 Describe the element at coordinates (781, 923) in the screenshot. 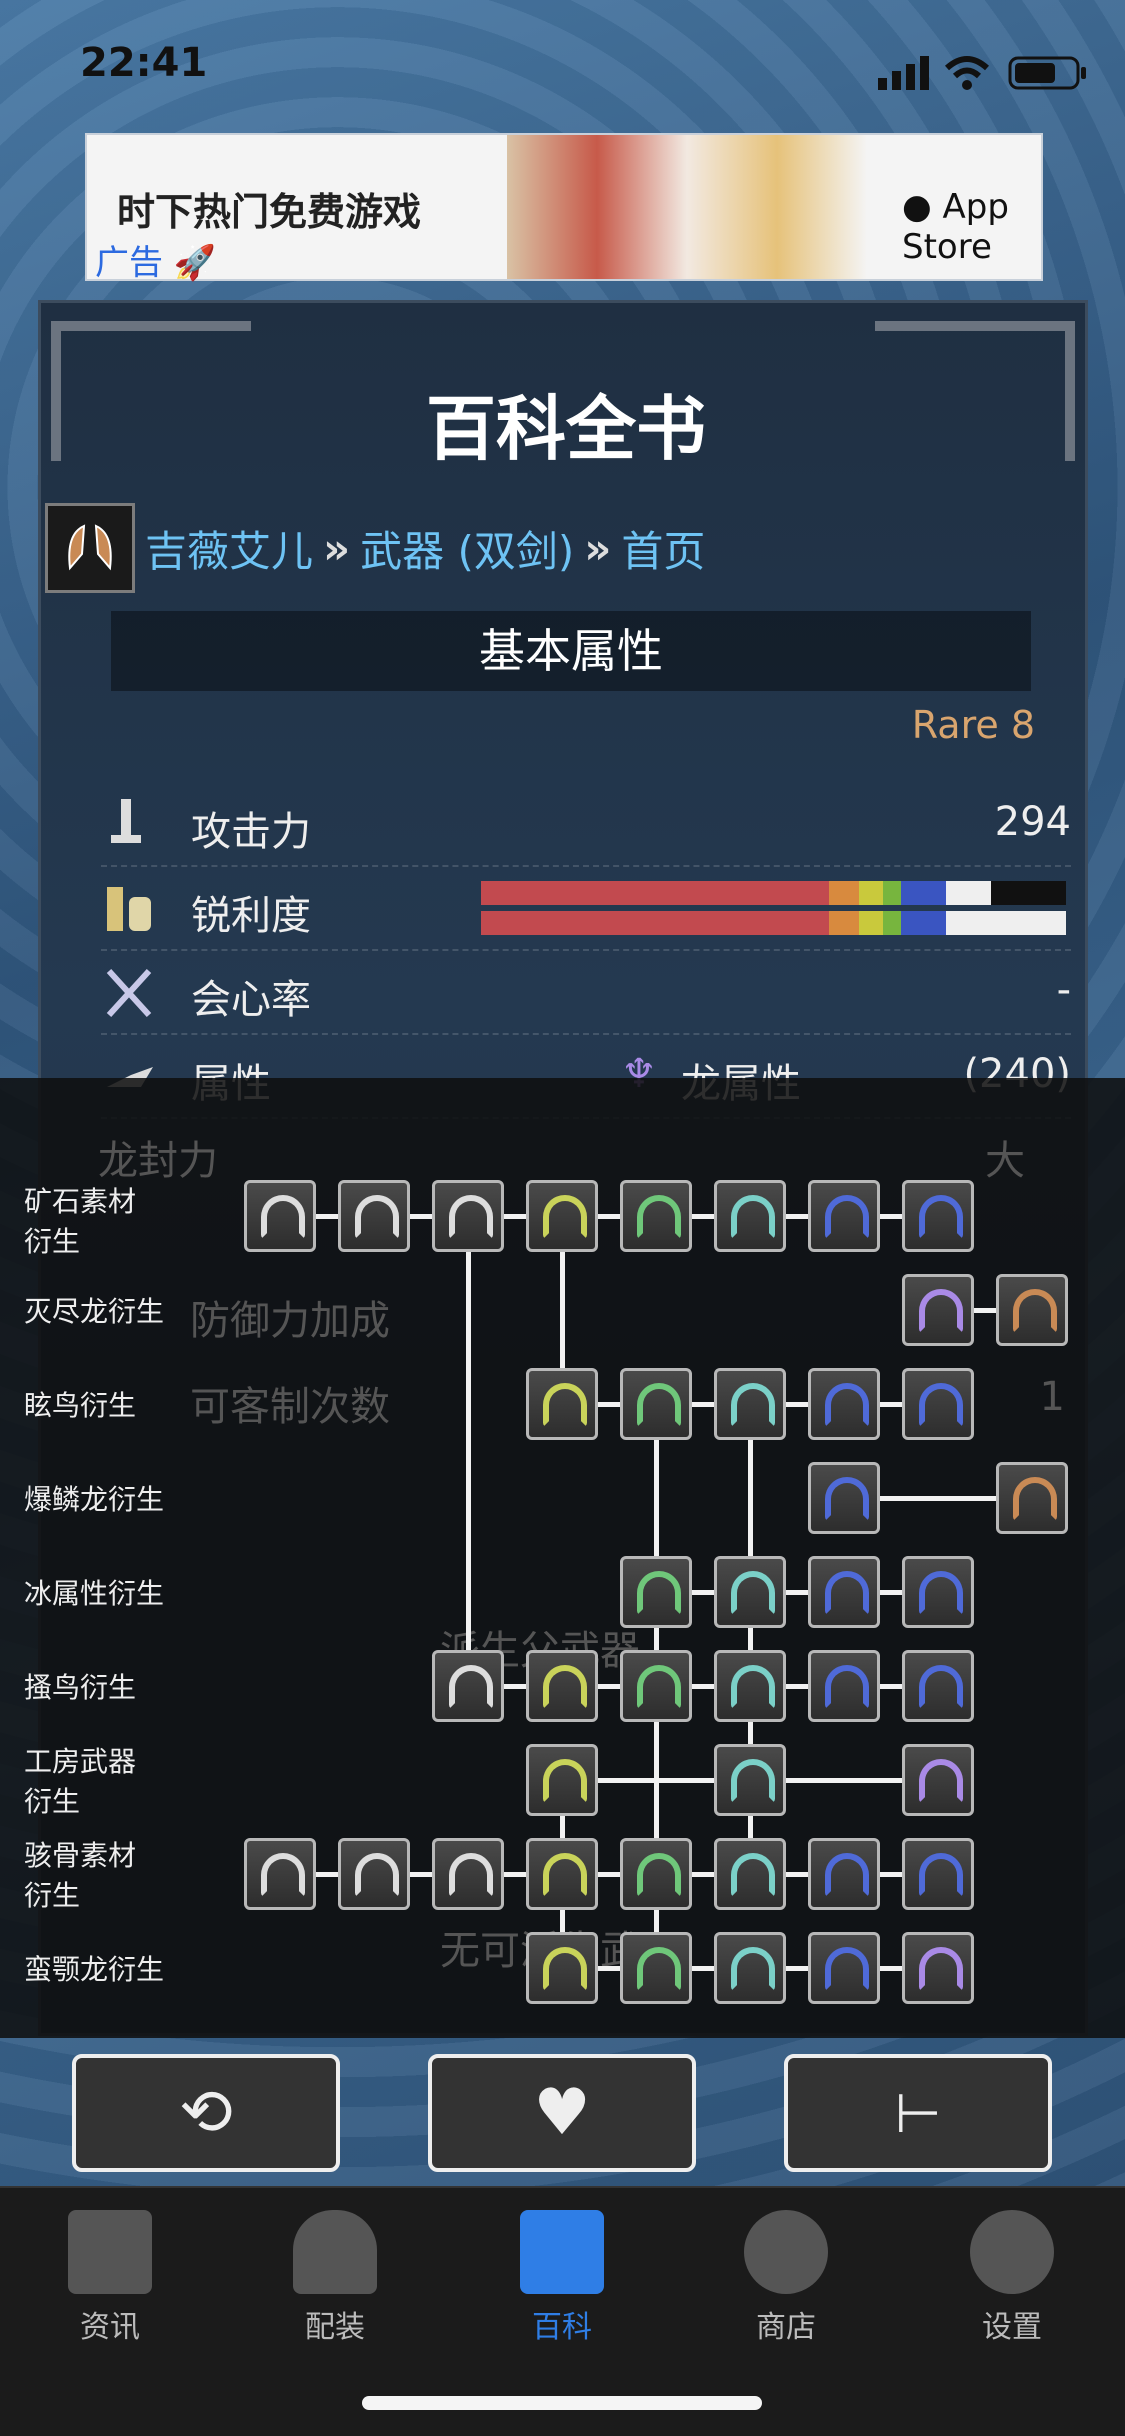

I see `sharpness-row` at that location.